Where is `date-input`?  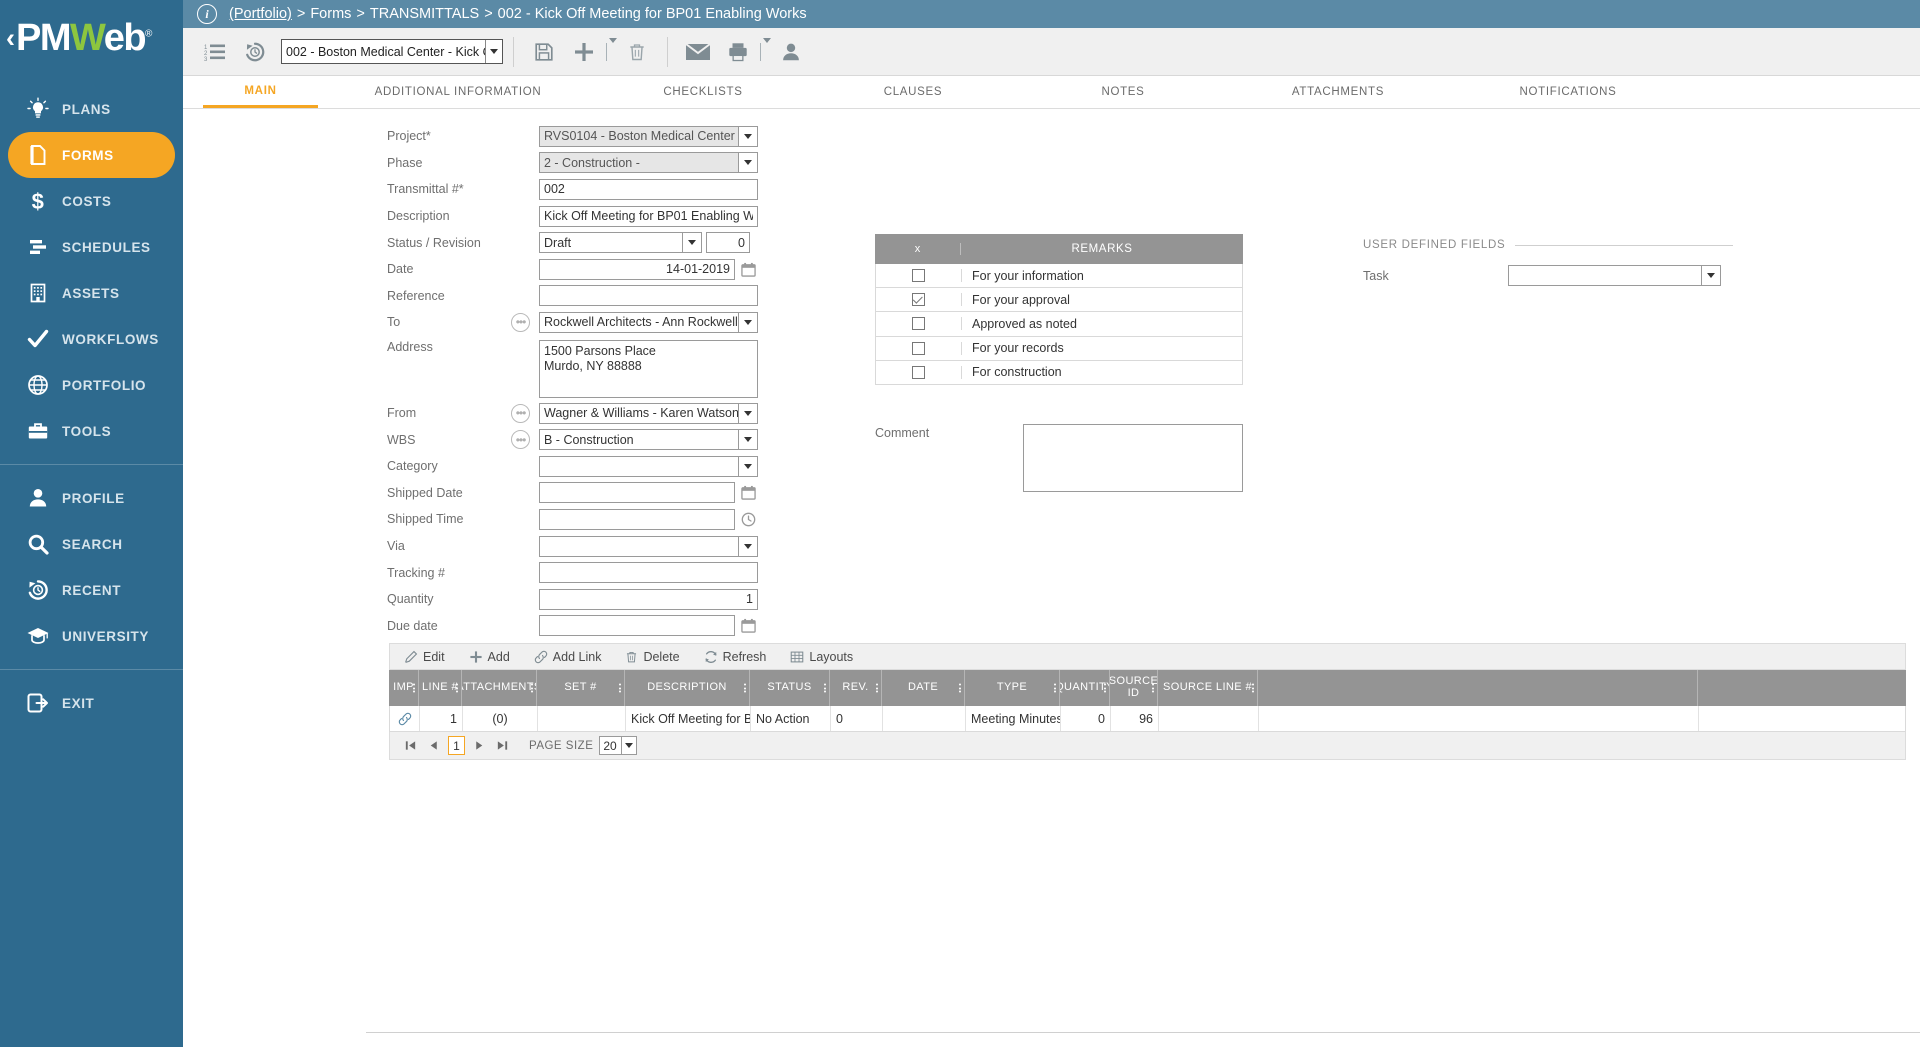
date-input is located at coordinates (637, 269).